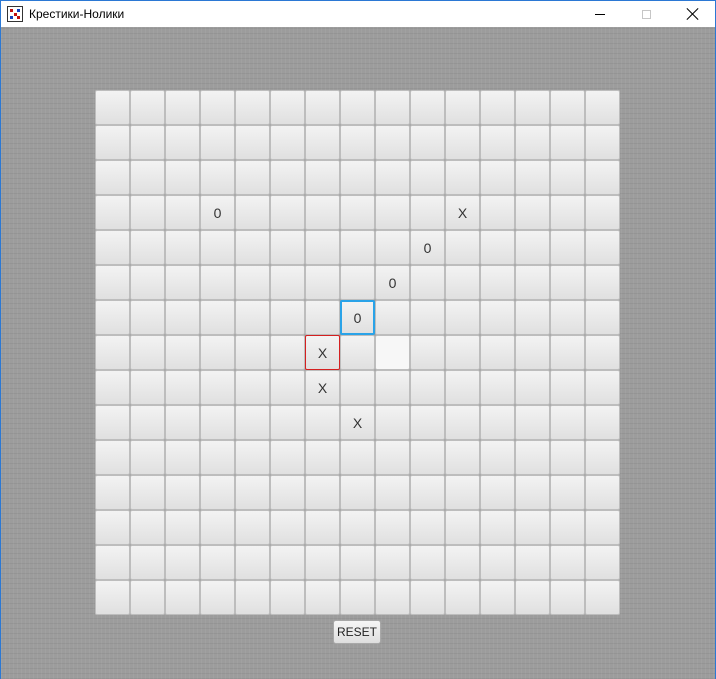  What do you see at coordinates (358, 14) in the screenshot?
I see `title-bar: Крестики-Нолики` at bounding box center [358, 14].